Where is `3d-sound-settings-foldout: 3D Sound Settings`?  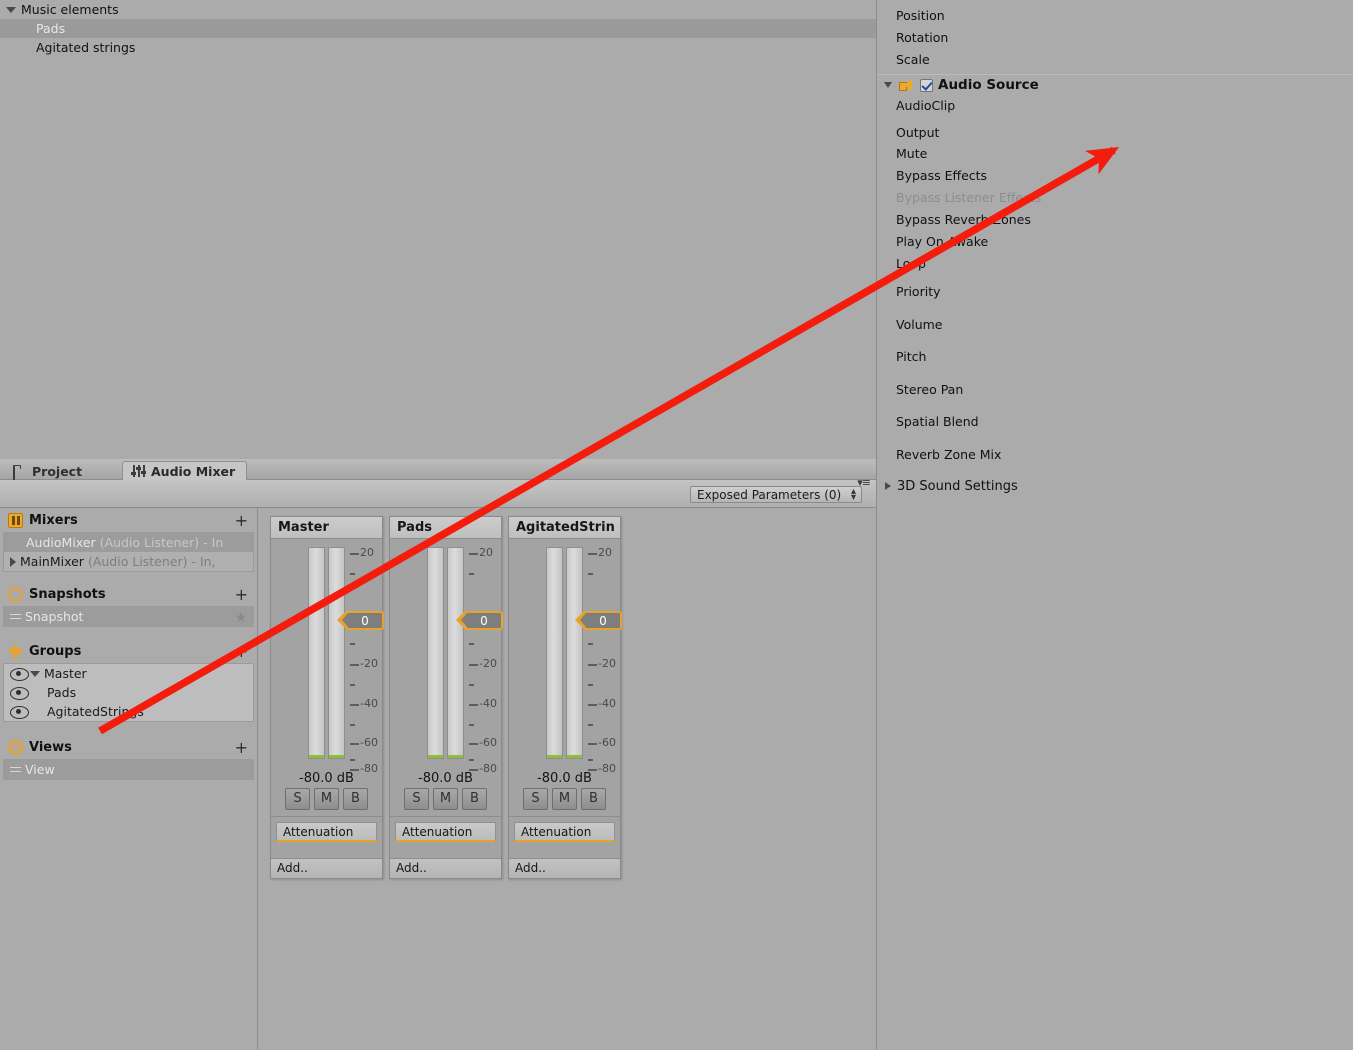
3d-sound-settings-foldout: 3D Sound Settings is located at coordinates (1115, 486).